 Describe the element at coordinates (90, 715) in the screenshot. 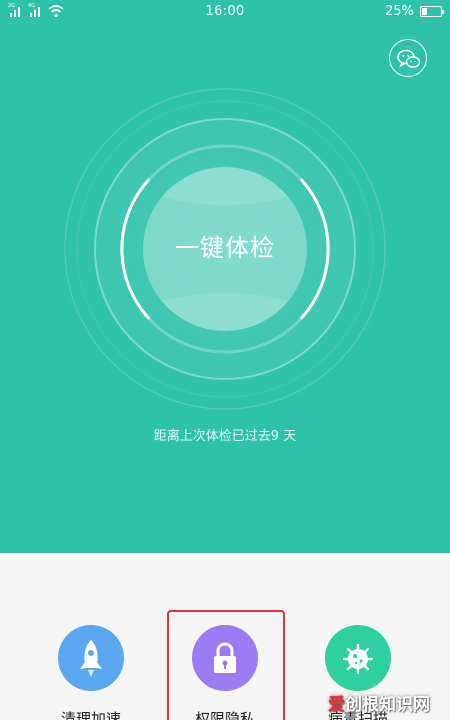

I see `shortcut-label-cleanup: 清理加速` at that location.